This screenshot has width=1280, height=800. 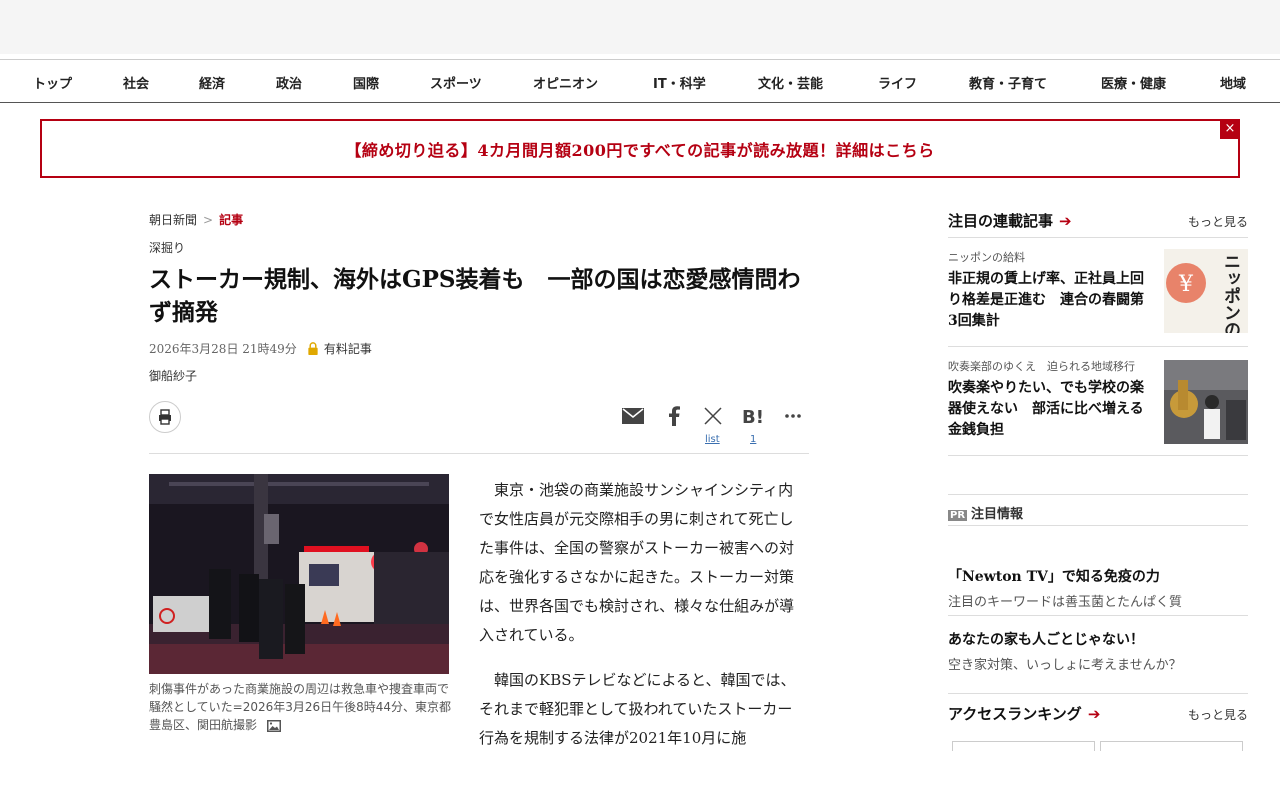 What do you see at coordinates (1046, 640) in the screenshot?
I see `pr-item-title: あなたの家も人ごとじゃない！` at bounding box center [1046, 640].